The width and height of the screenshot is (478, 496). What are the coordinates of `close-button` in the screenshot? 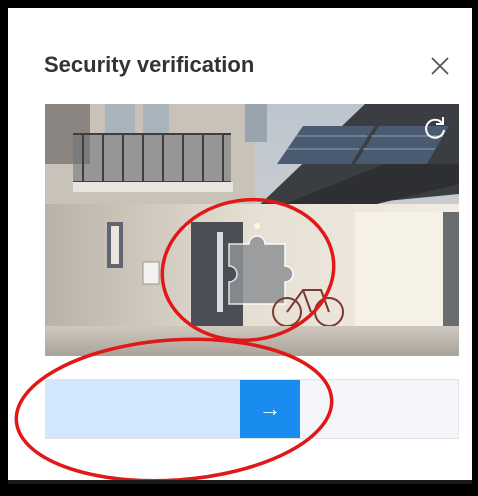 It's located at (440, 66).